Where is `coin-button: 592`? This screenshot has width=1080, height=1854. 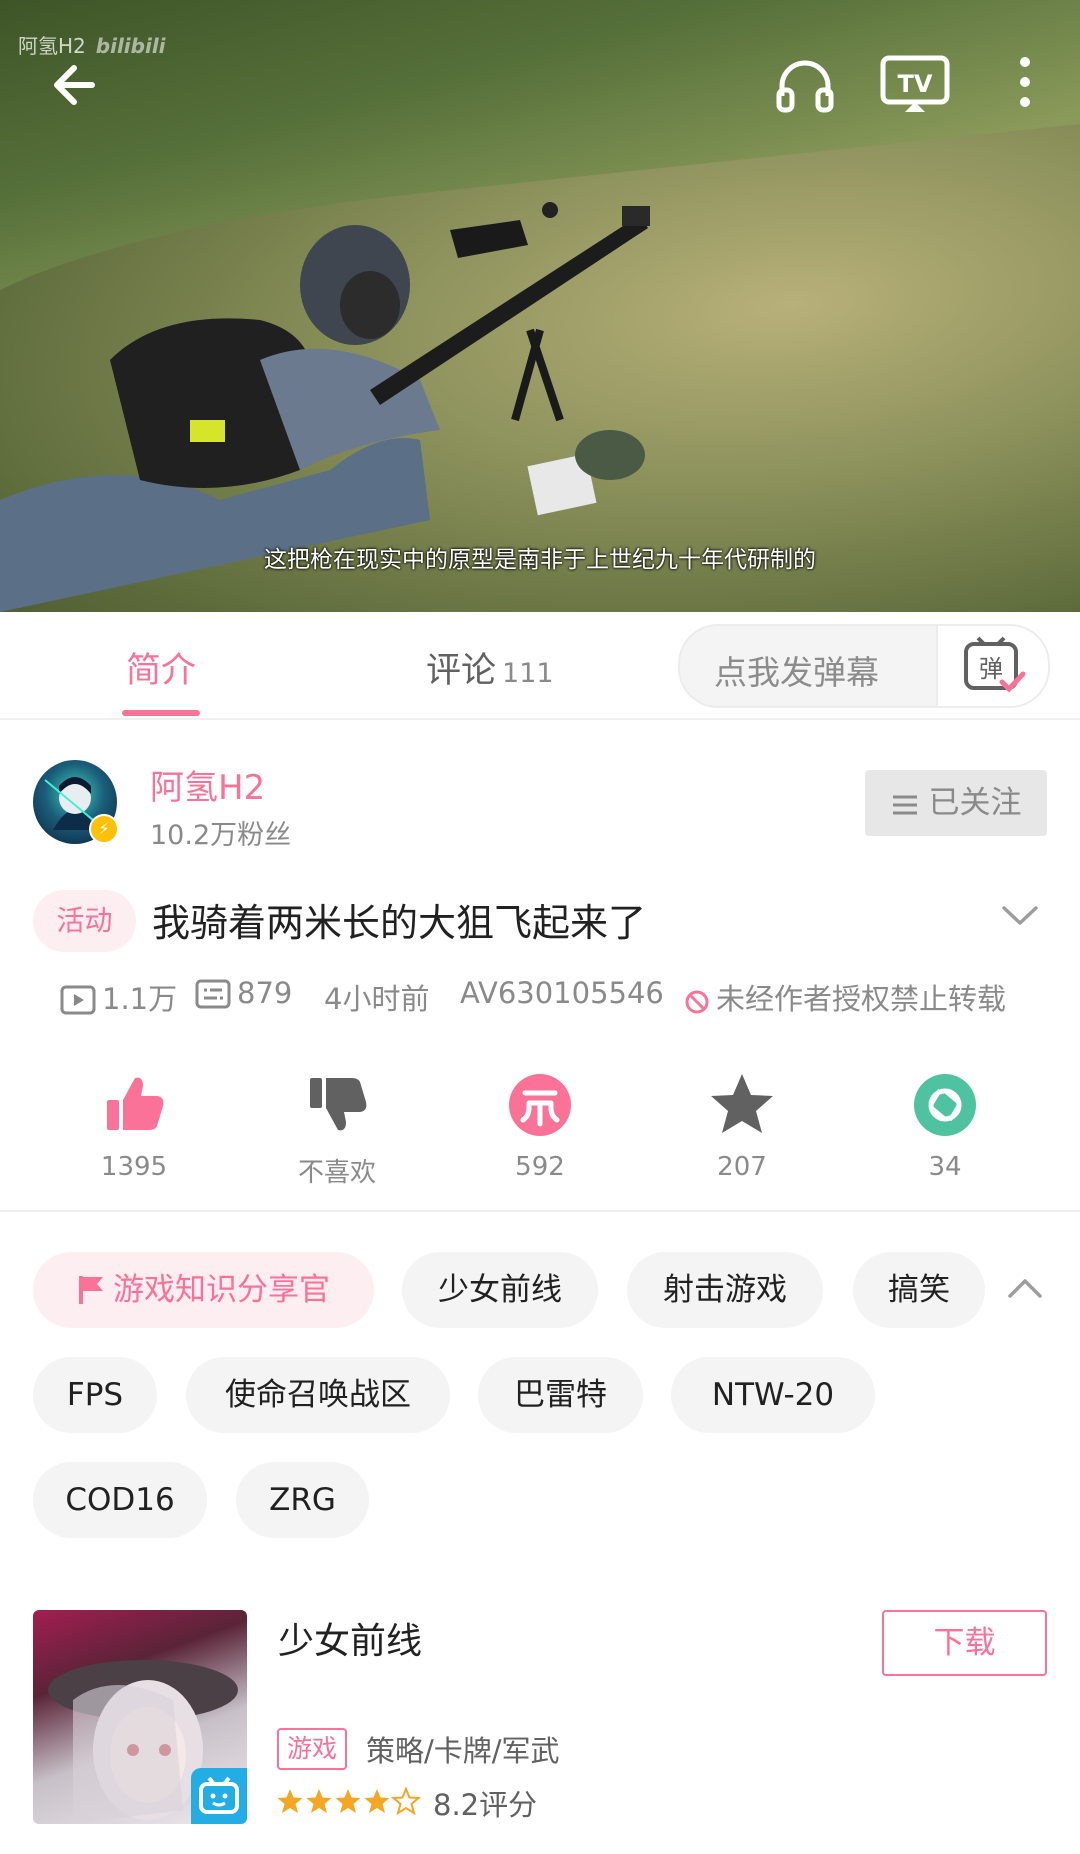 coin-button: 592 is located at coordinates (540, 1126).